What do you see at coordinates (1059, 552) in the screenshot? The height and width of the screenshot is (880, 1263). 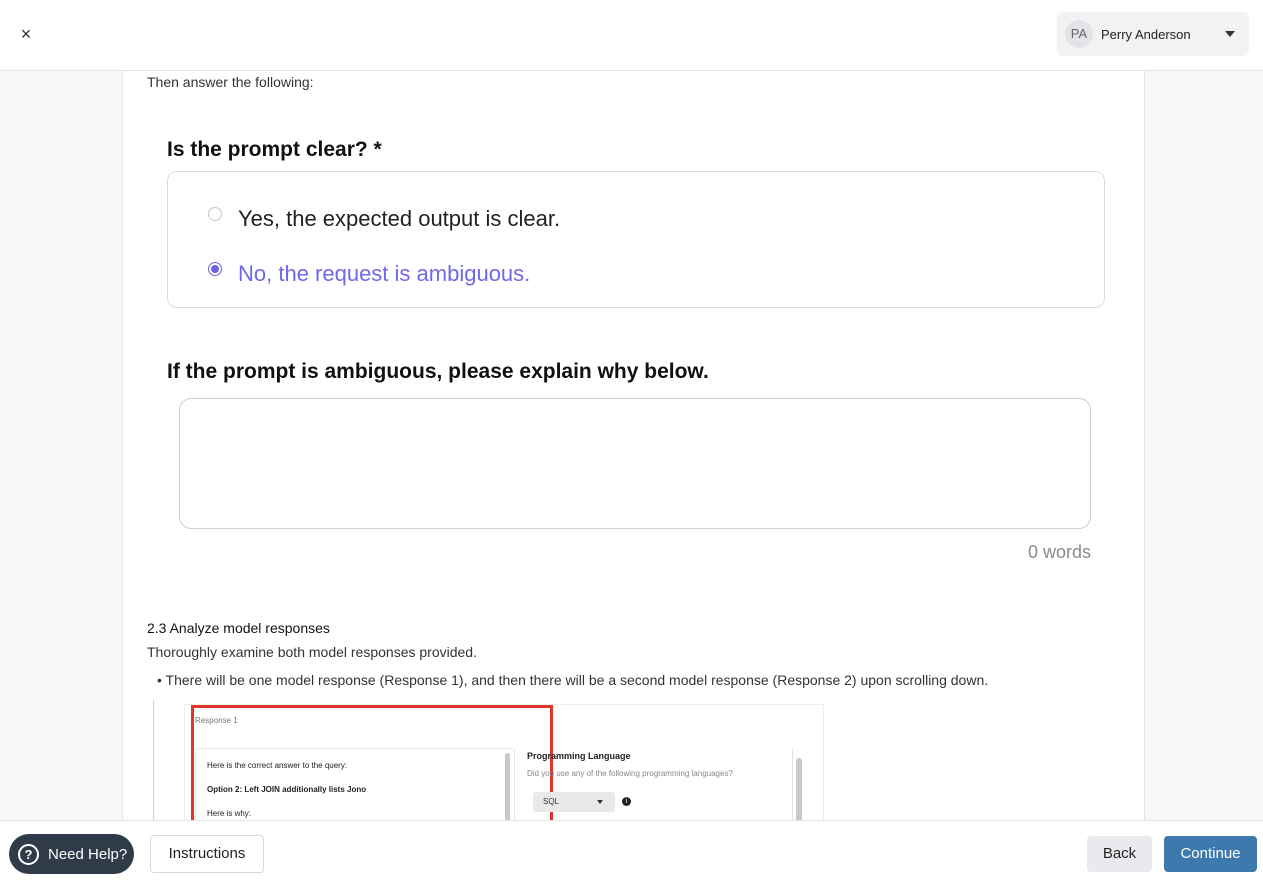 I see `word-count: 0 words` at bounding box center [1059, 552].